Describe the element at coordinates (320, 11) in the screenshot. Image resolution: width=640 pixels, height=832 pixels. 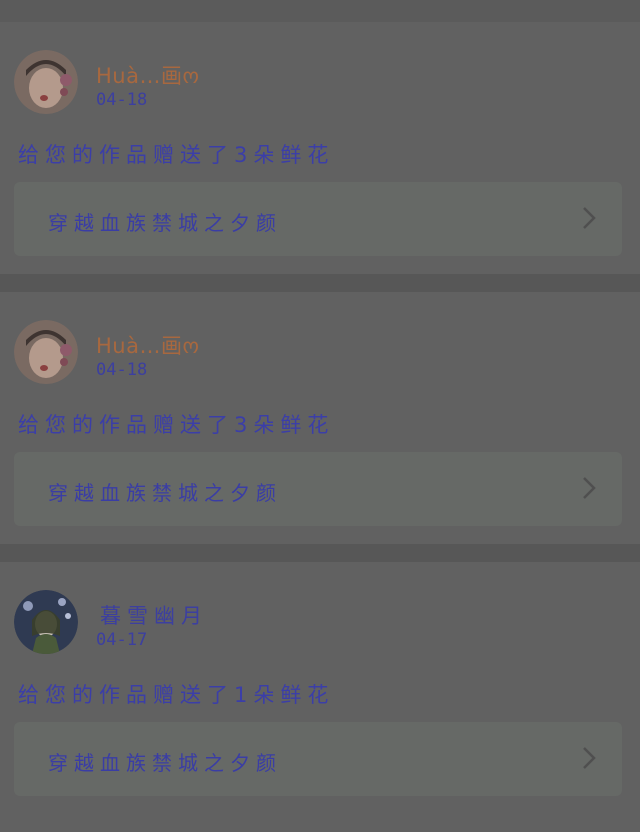
I see `top-strip` at that location.